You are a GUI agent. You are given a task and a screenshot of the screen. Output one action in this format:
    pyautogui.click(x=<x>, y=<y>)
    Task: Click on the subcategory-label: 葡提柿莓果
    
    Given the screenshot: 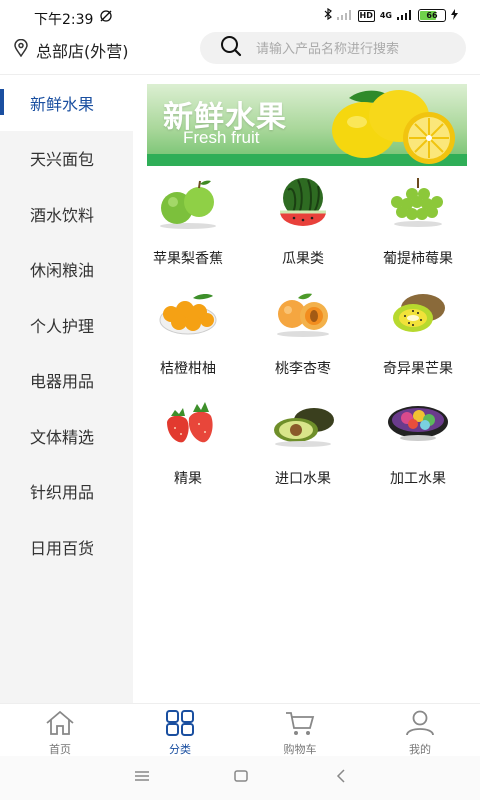 What is the action you would take?
    pyautogui.click(x=418, y=259)
    